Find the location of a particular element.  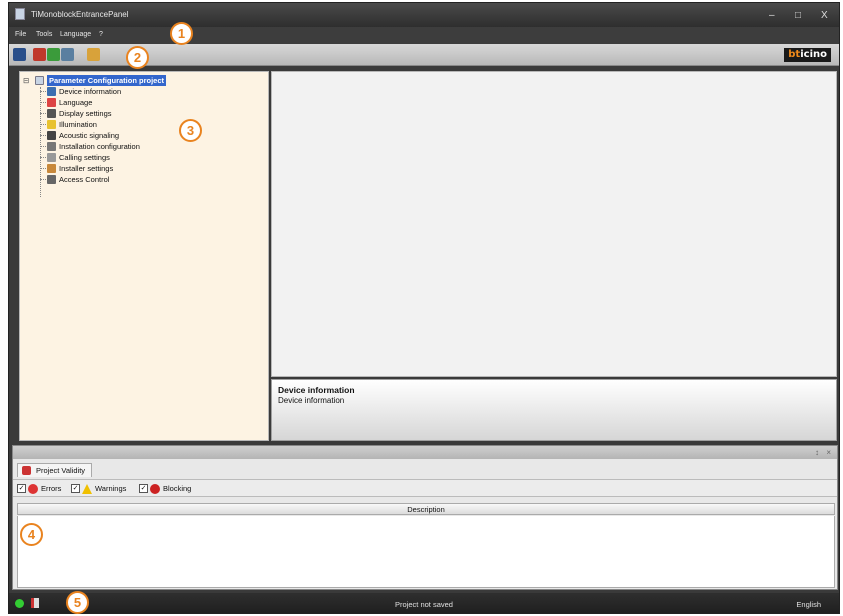

panel-header: ↕ × is located at coordinates (425, 452).